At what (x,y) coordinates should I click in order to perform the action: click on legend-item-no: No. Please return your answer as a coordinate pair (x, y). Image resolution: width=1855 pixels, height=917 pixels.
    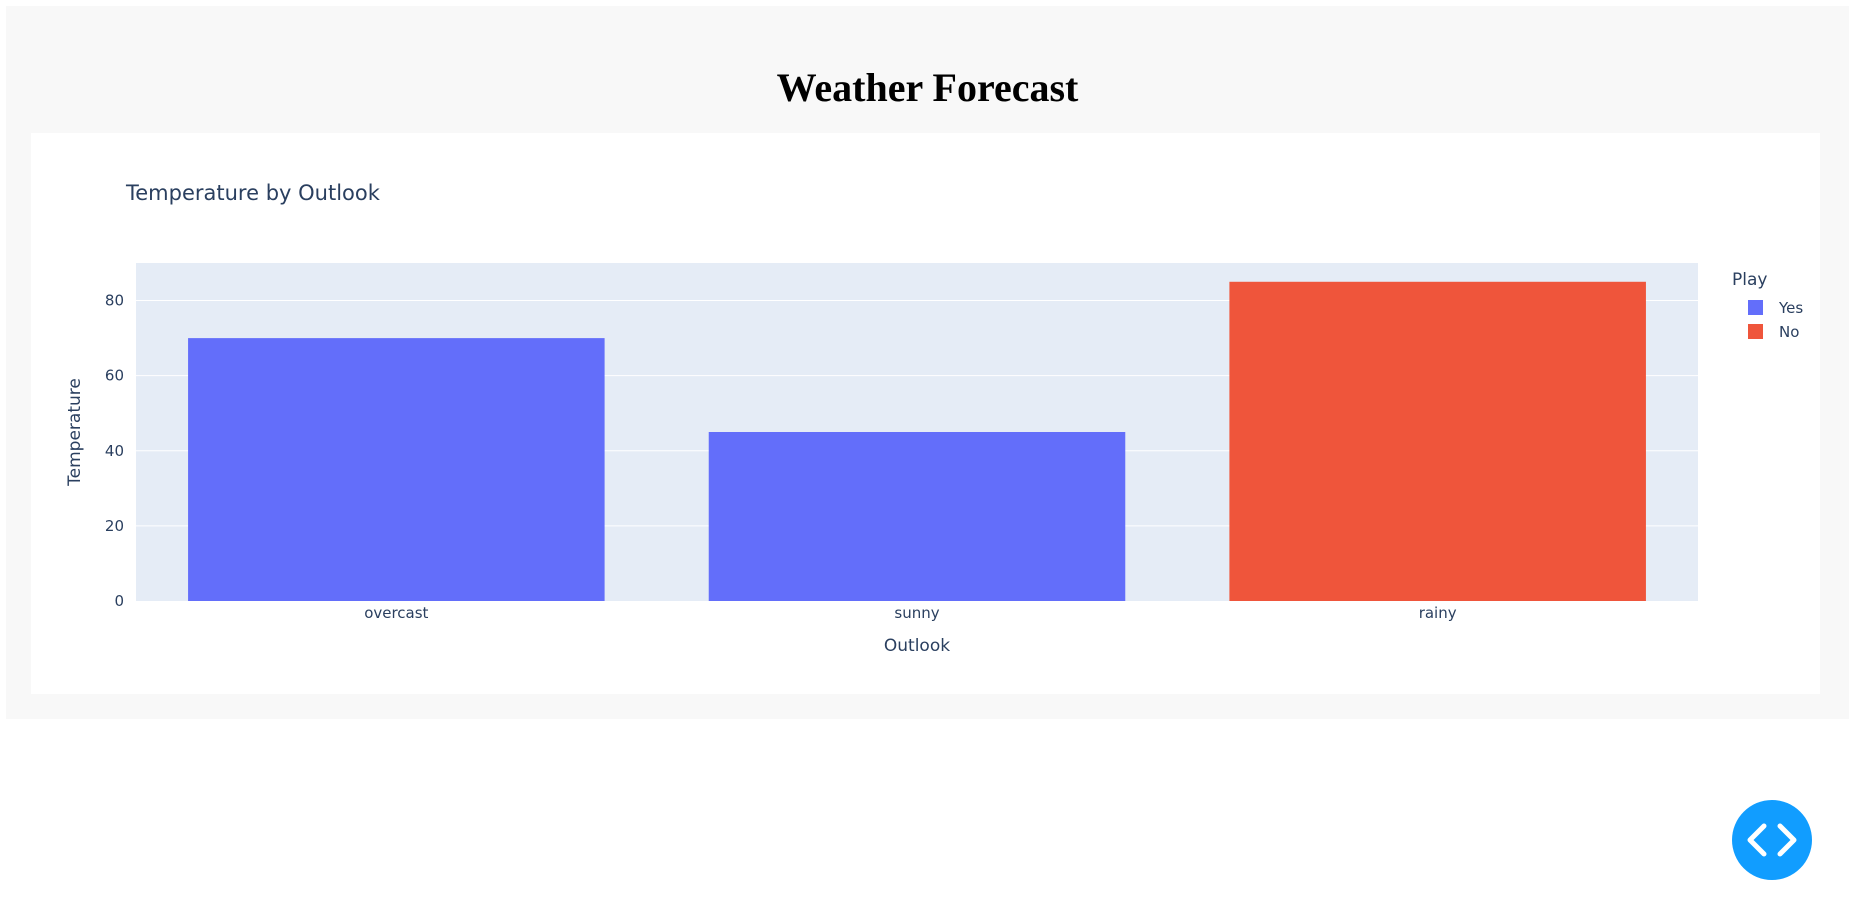
    Looking at the image, I should click on (1789, 332).